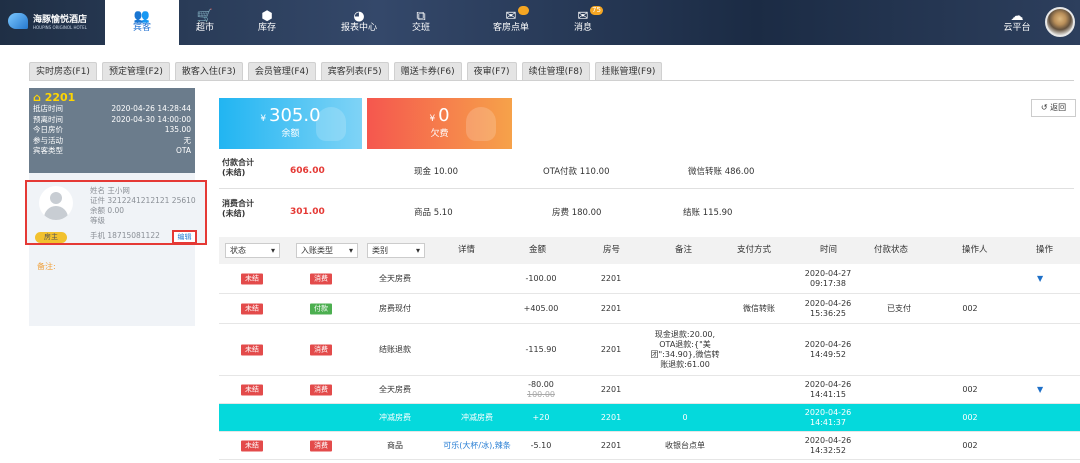 The width and height of the screenshot is (1080, 463). What do you see at coordinates (267, 16) in the screenshot?
I see `box-icon: ⬢` at bounding box center [267, 16].